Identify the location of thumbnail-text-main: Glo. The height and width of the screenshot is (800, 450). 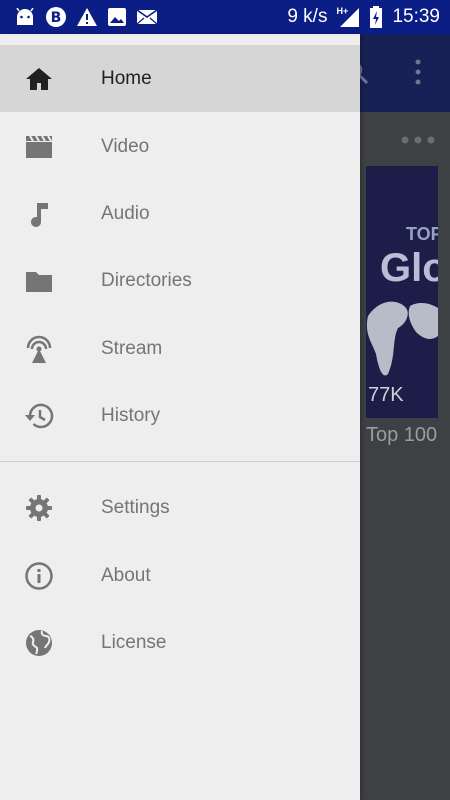
(409, 268).